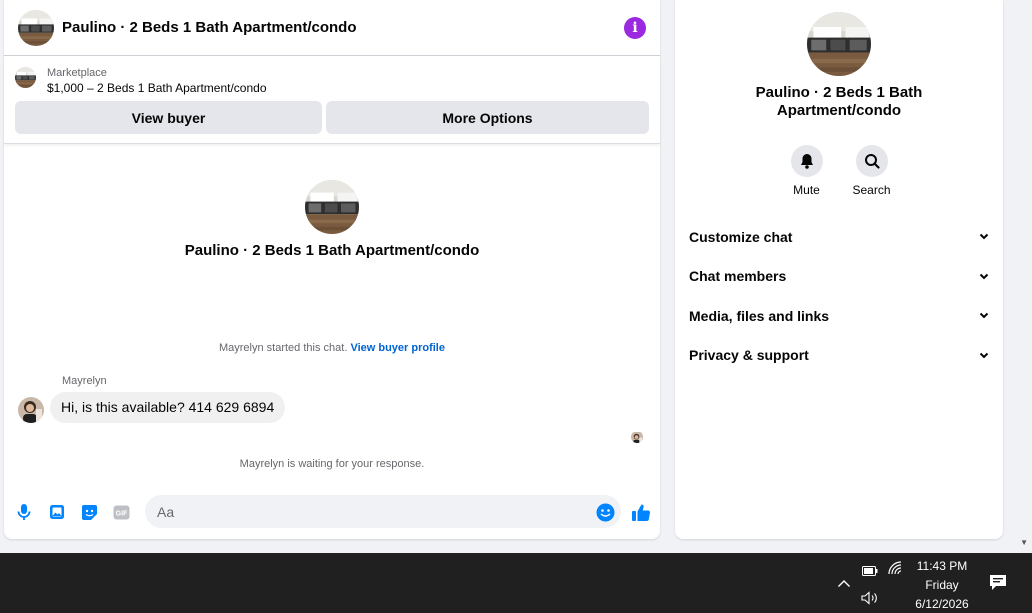 Image resolution: width=1032 pixels, height=613 pixels. What do you see at coordinates (839, 44) in the screenshot?
I see `info-avatar` at bounding box center [839, 44].